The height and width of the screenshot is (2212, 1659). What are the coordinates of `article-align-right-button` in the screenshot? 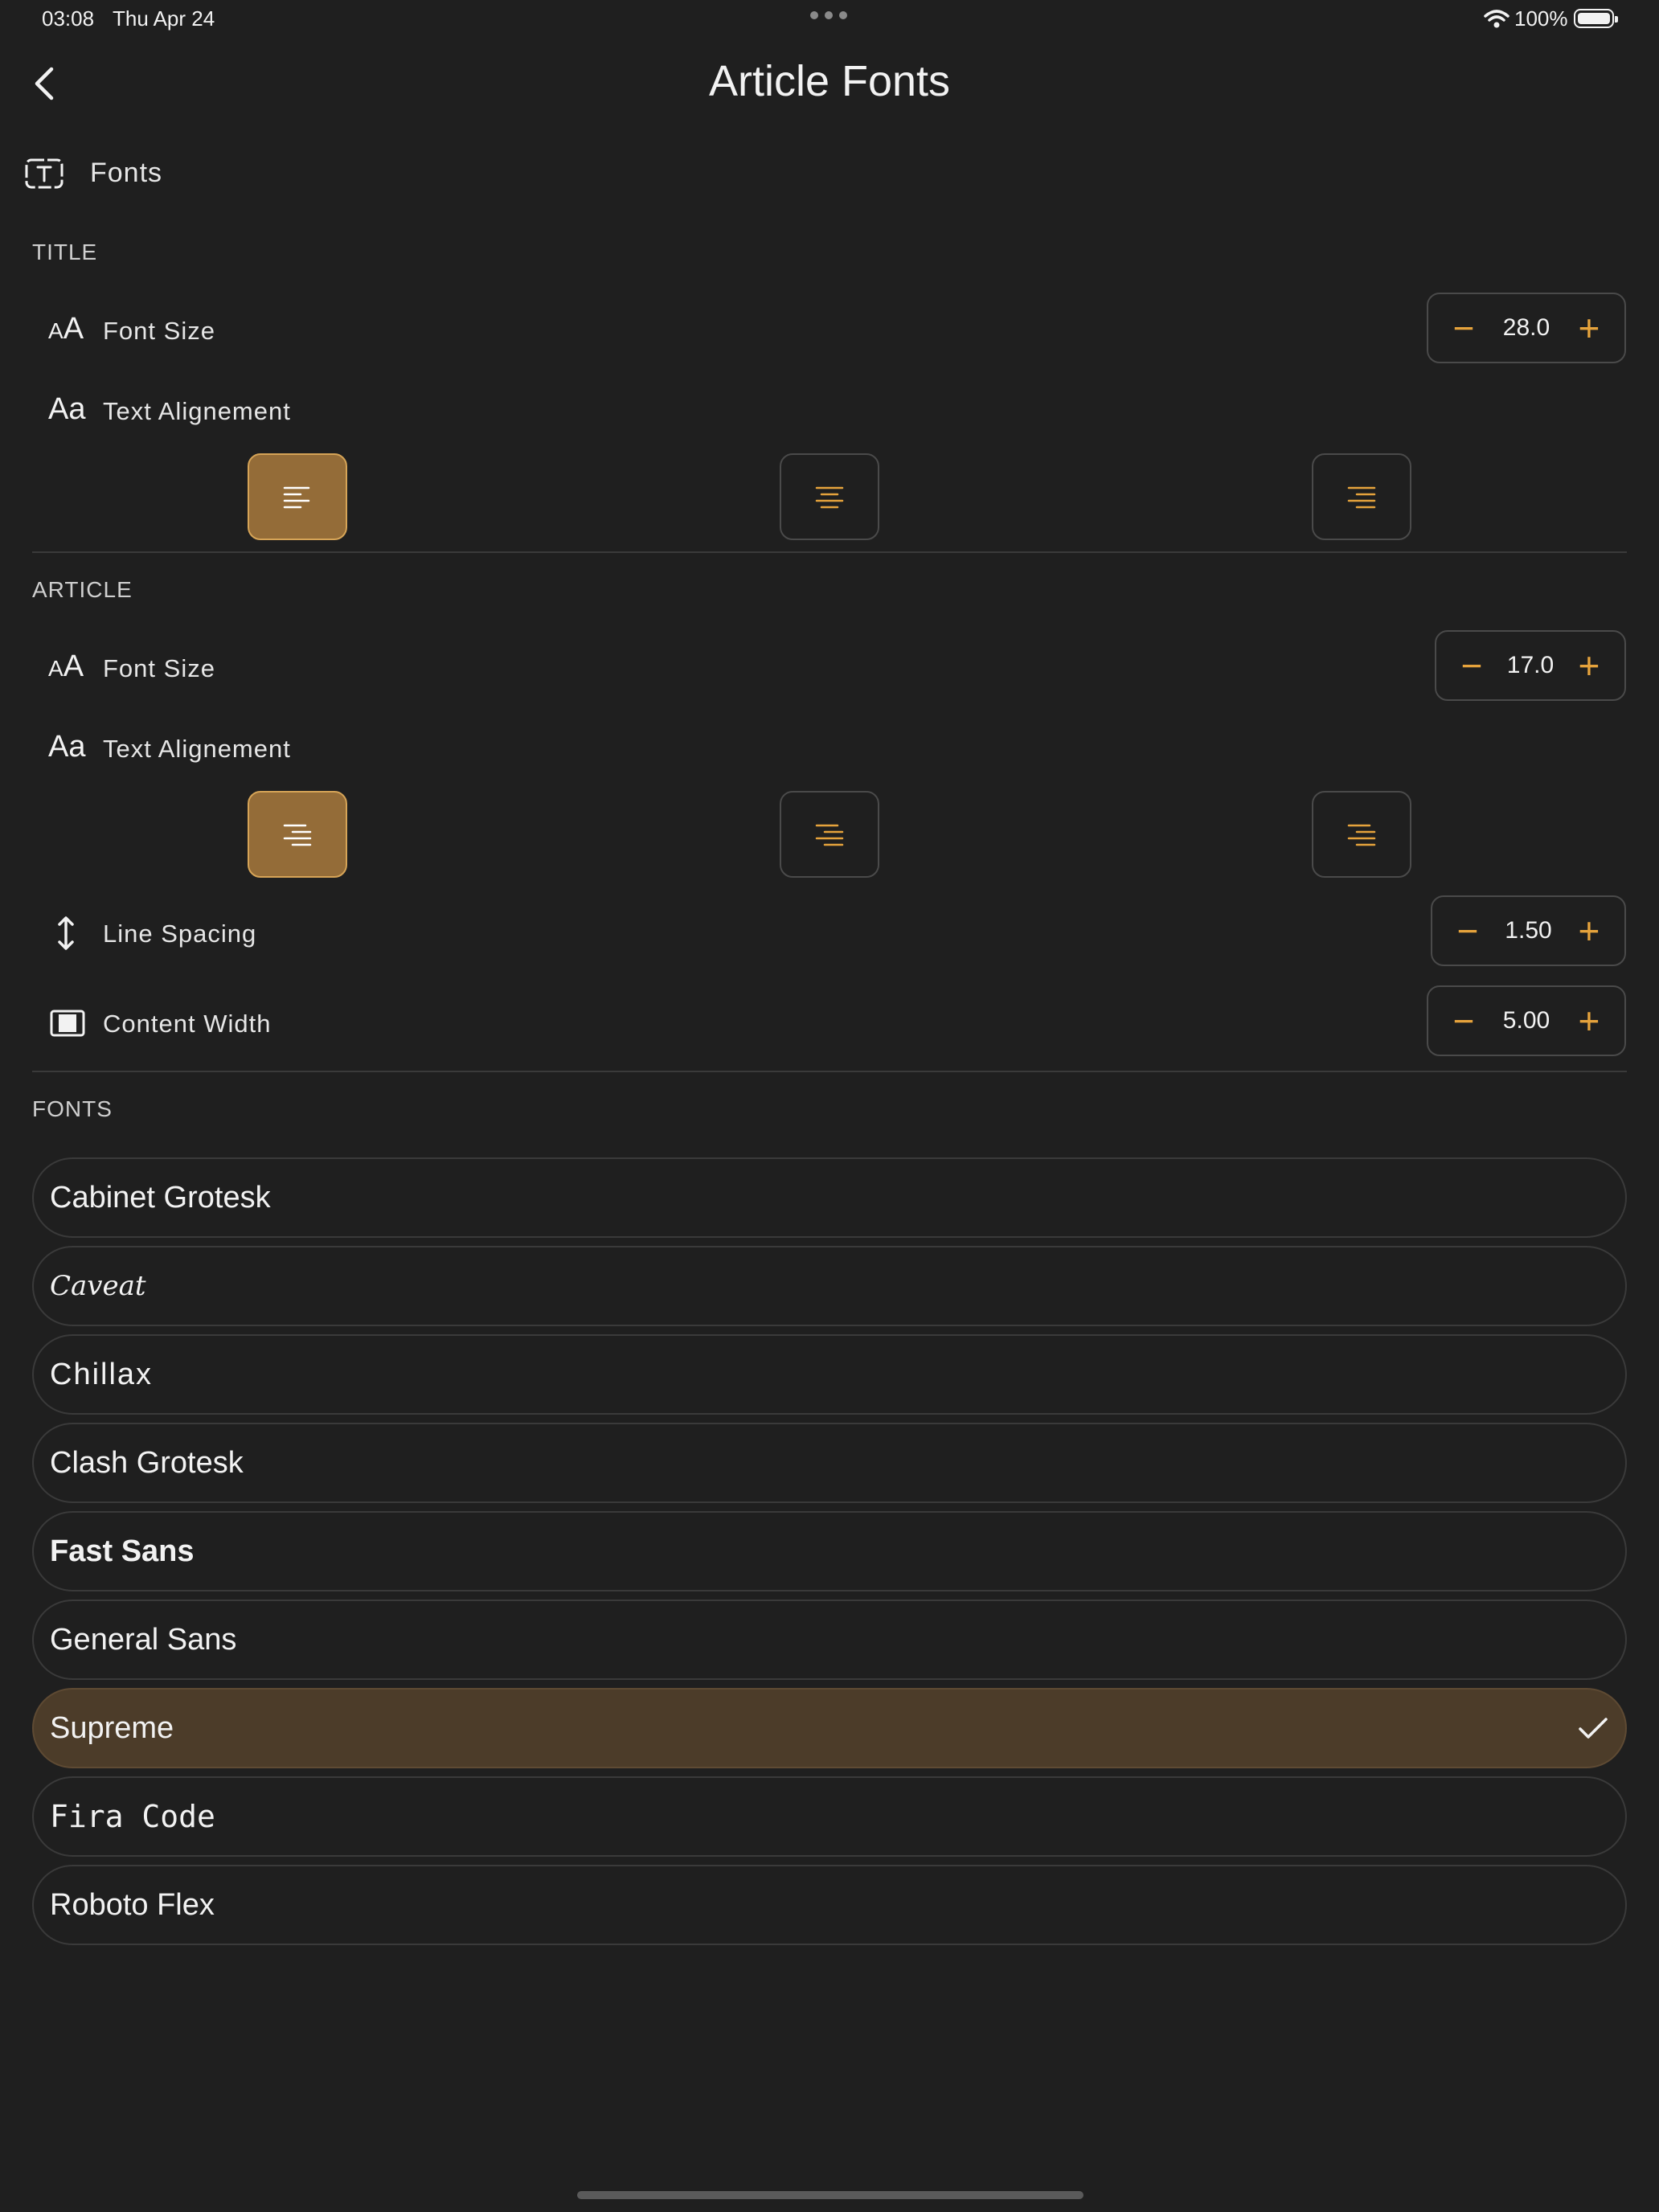 It's located at (1361, 834).